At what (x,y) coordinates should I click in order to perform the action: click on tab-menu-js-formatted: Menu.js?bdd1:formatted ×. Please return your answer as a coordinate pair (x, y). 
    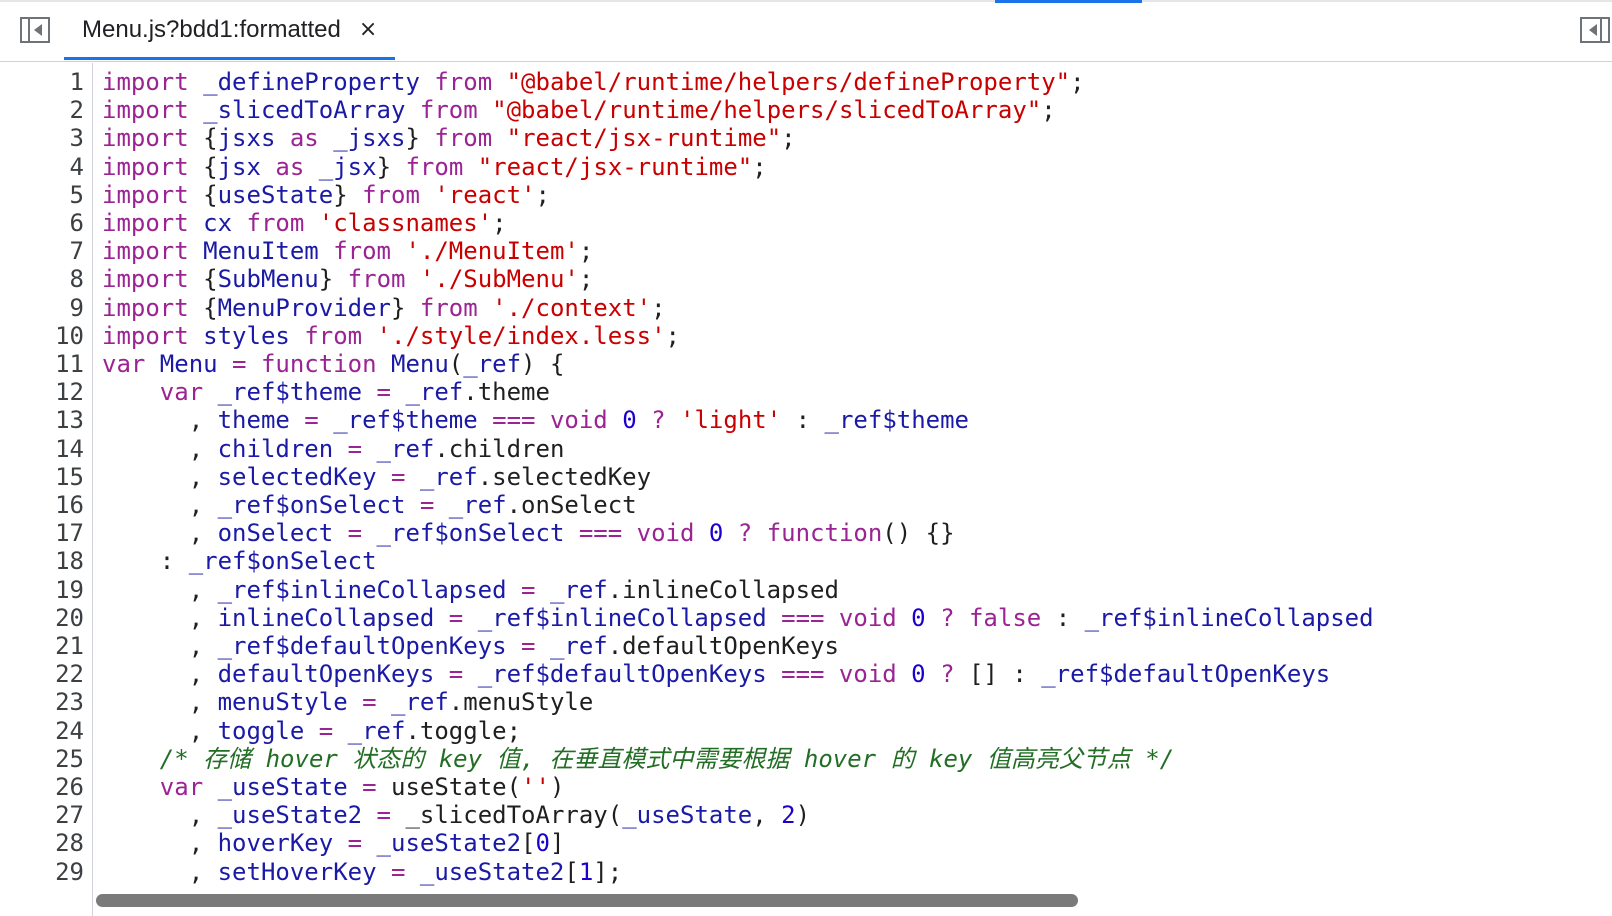
    Looking at the image, I should click on (230, 31).